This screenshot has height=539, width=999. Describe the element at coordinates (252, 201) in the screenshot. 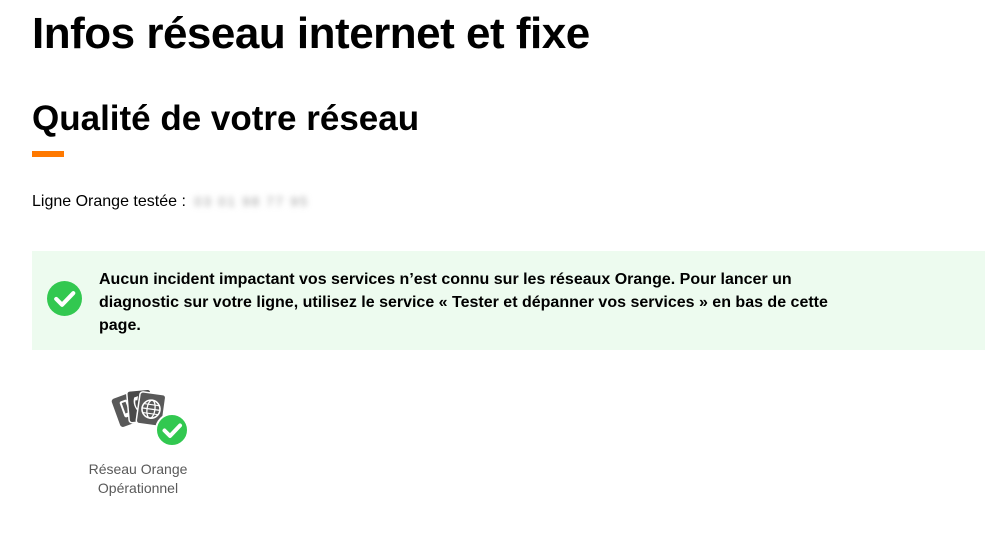

I see `tested-line-number: 03 01 98 77 95` at that location.